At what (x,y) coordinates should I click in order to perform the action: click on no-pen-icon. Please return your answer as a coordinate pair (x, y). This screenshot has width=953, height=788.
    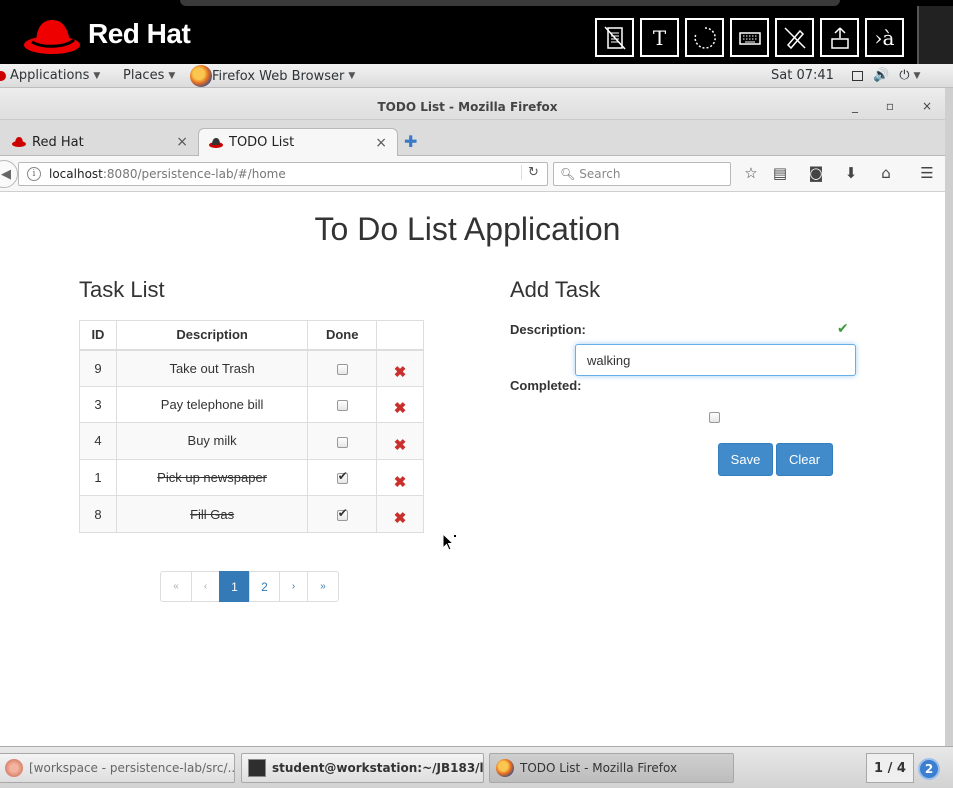
    Looking at the image, I should click on (794, 37).